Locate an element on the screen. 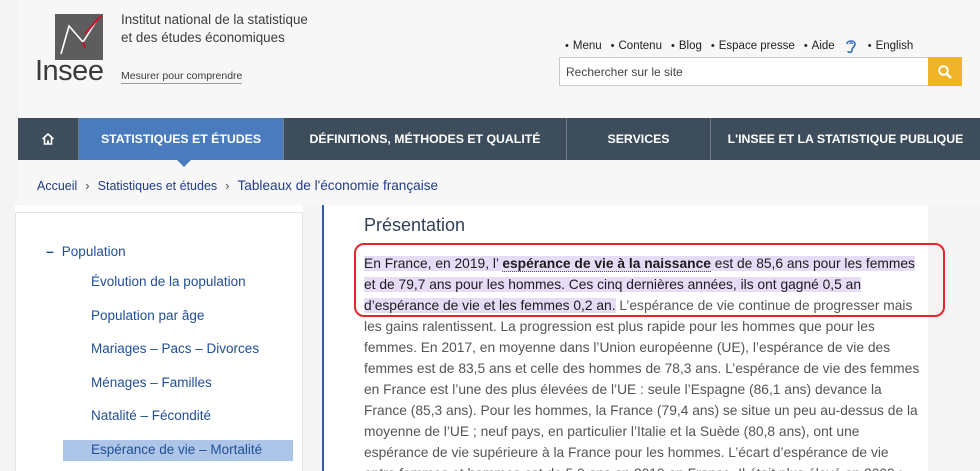 The image size is (980, 471). institute-name-line2: et des études économiques is located at coordinates (203, 37).